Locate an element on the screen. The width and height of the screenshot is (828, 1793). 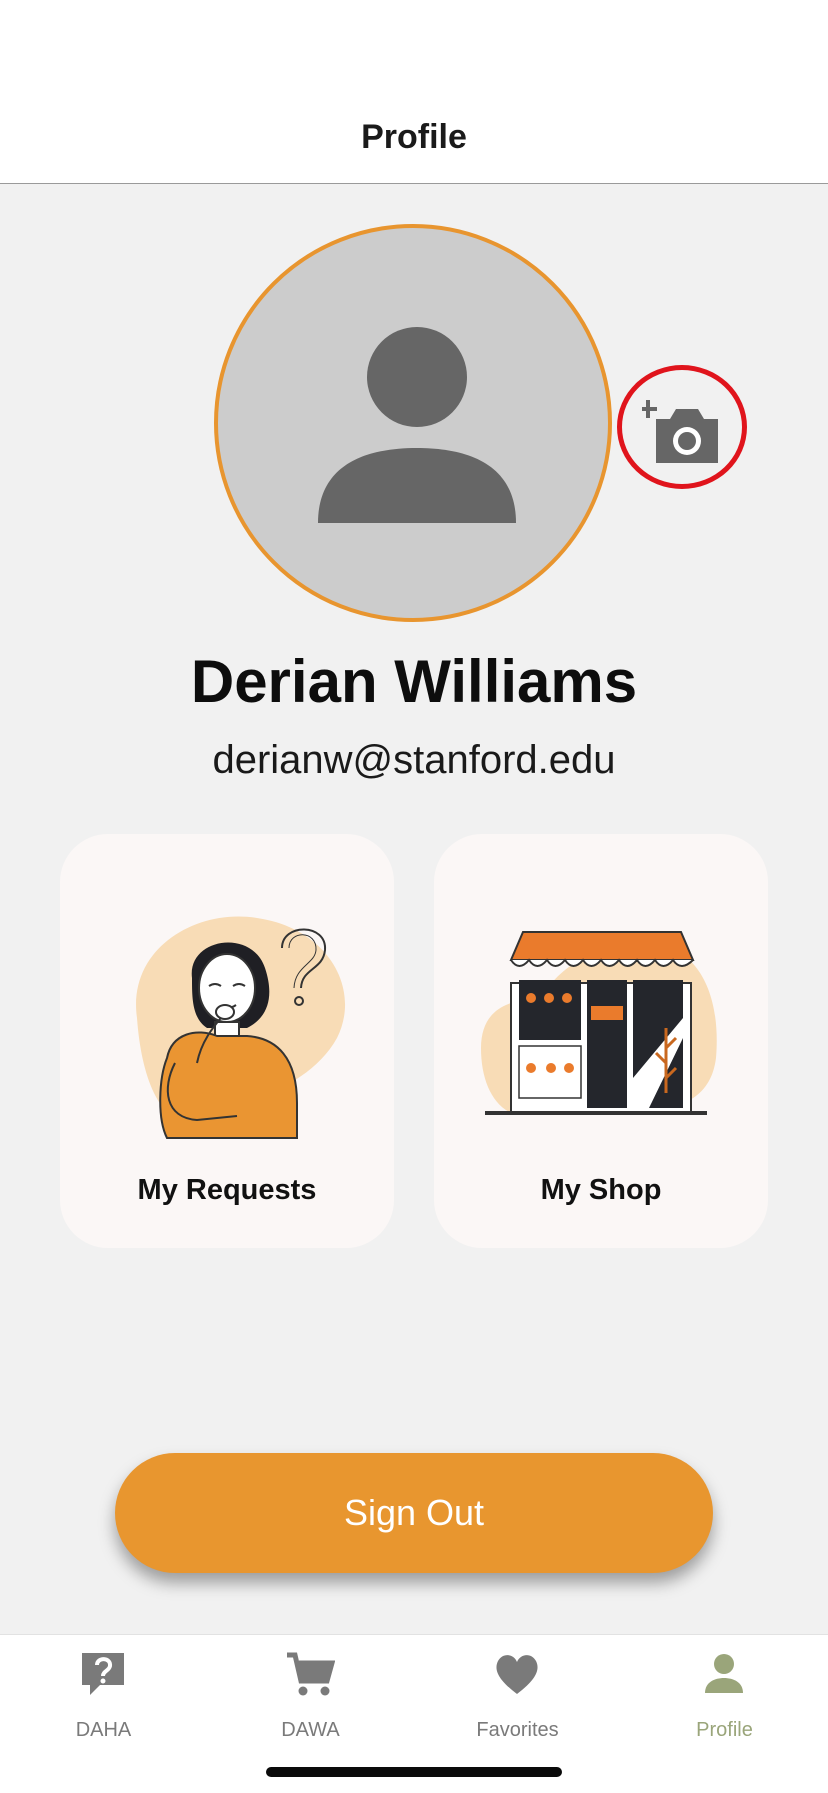
cart-icon is located at coordinates (311, 1674).